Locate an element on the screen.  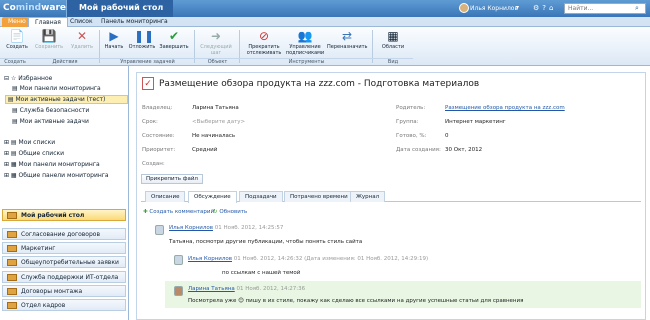
settings-icon: ⚙ is located at coordinates (537, 8).